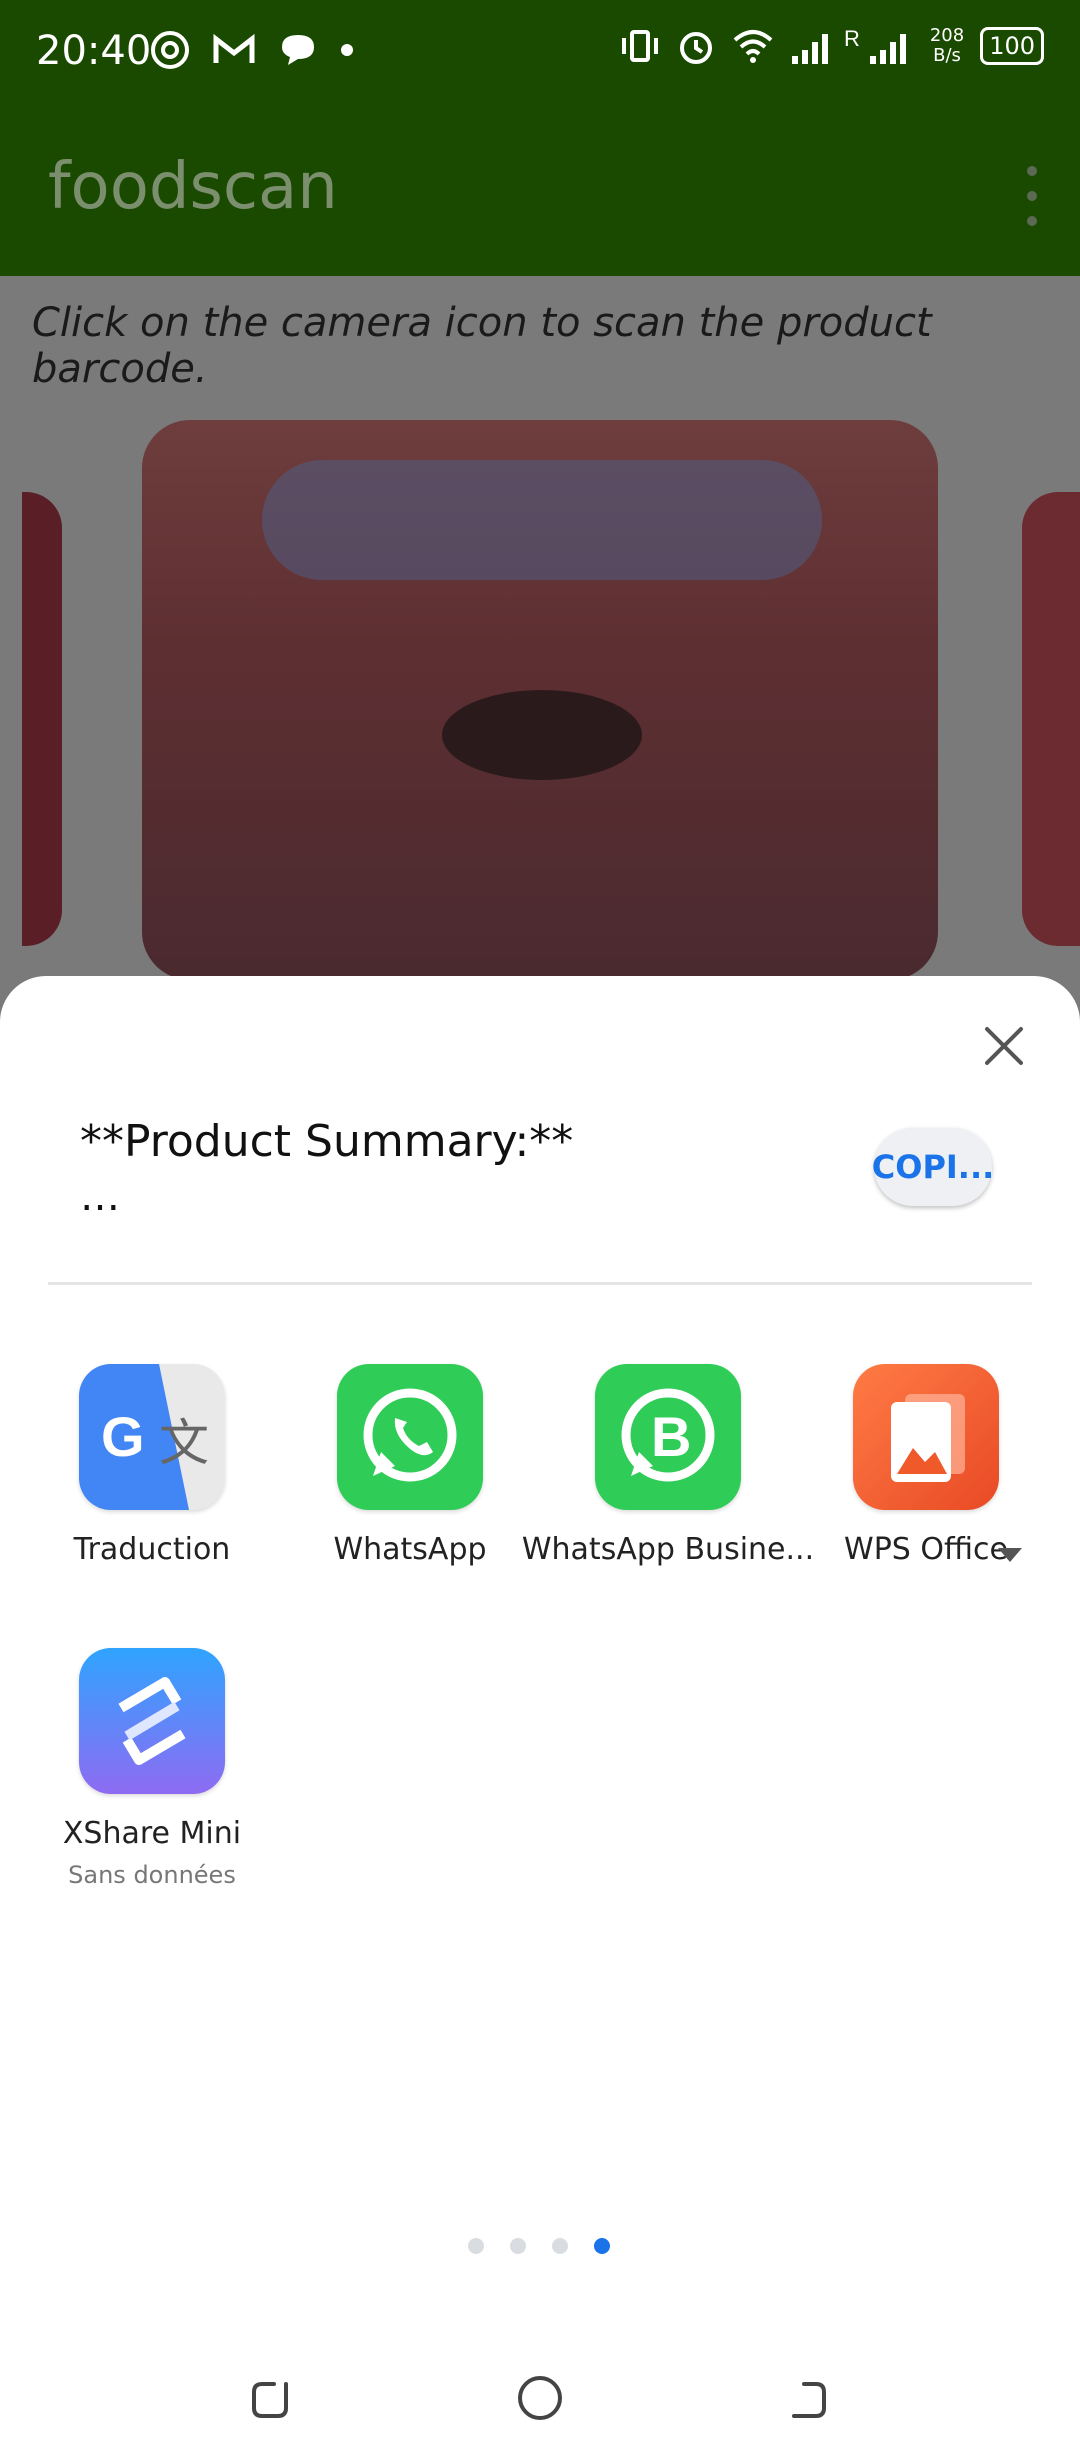 This screenshot has height=2460, width=1080. Describe the element at coordinates (540, 1283) in the screenshot. I see `divider` at that location.